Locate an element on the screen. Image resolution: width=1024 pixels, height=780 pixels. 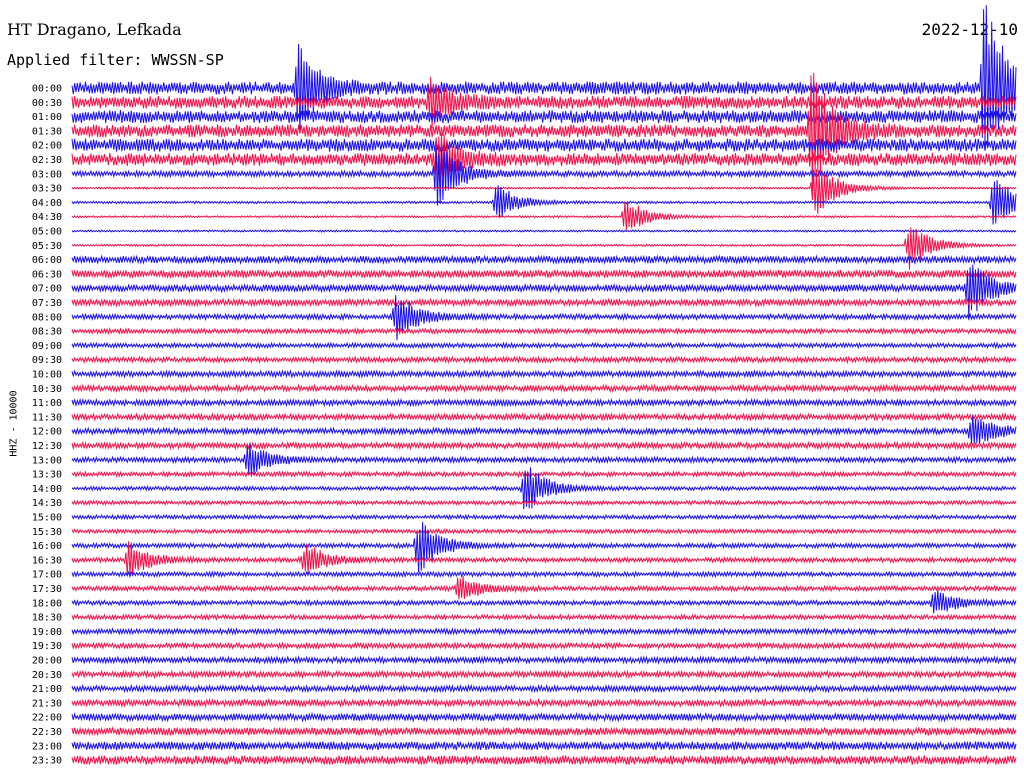
time-label: 12:30 is located at coordinates (47, 446).